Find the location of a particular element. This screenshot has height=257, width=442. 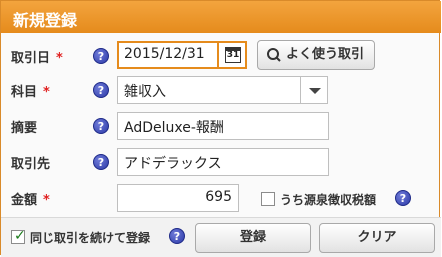

check-icon: ✓ is located at coordinates (20, 236).